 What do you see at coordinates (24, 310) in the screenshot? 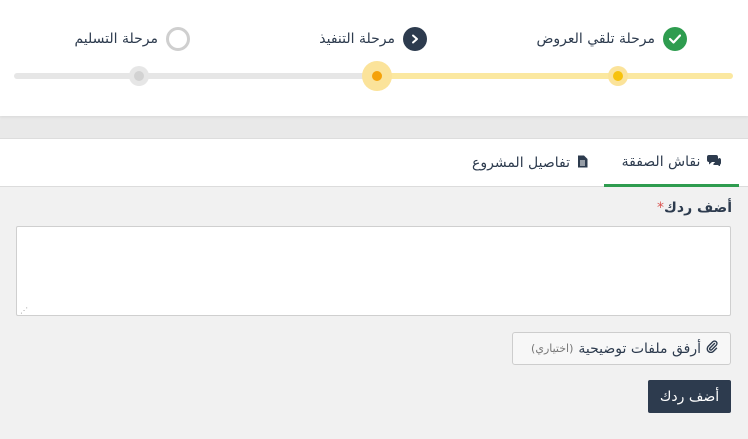
I see `resize-grip-icon: ⋰` at bounding box center [24, 310].